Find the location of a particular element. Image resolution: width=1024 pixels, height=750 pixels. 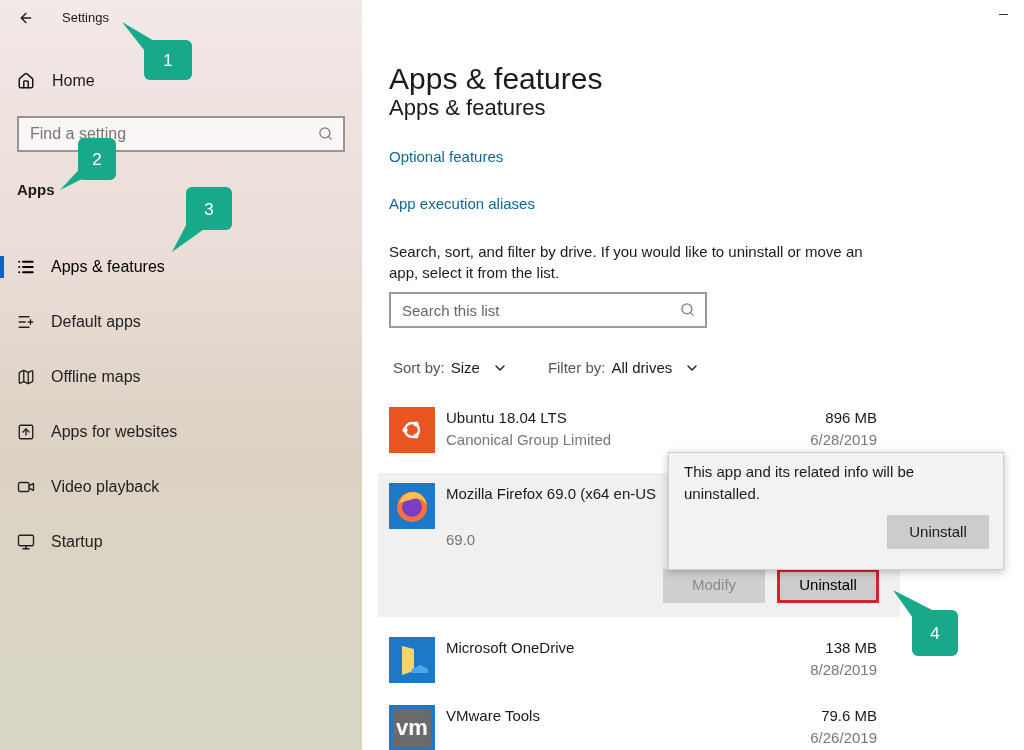

back-arrow-icon is located at coordinates (26, 18).